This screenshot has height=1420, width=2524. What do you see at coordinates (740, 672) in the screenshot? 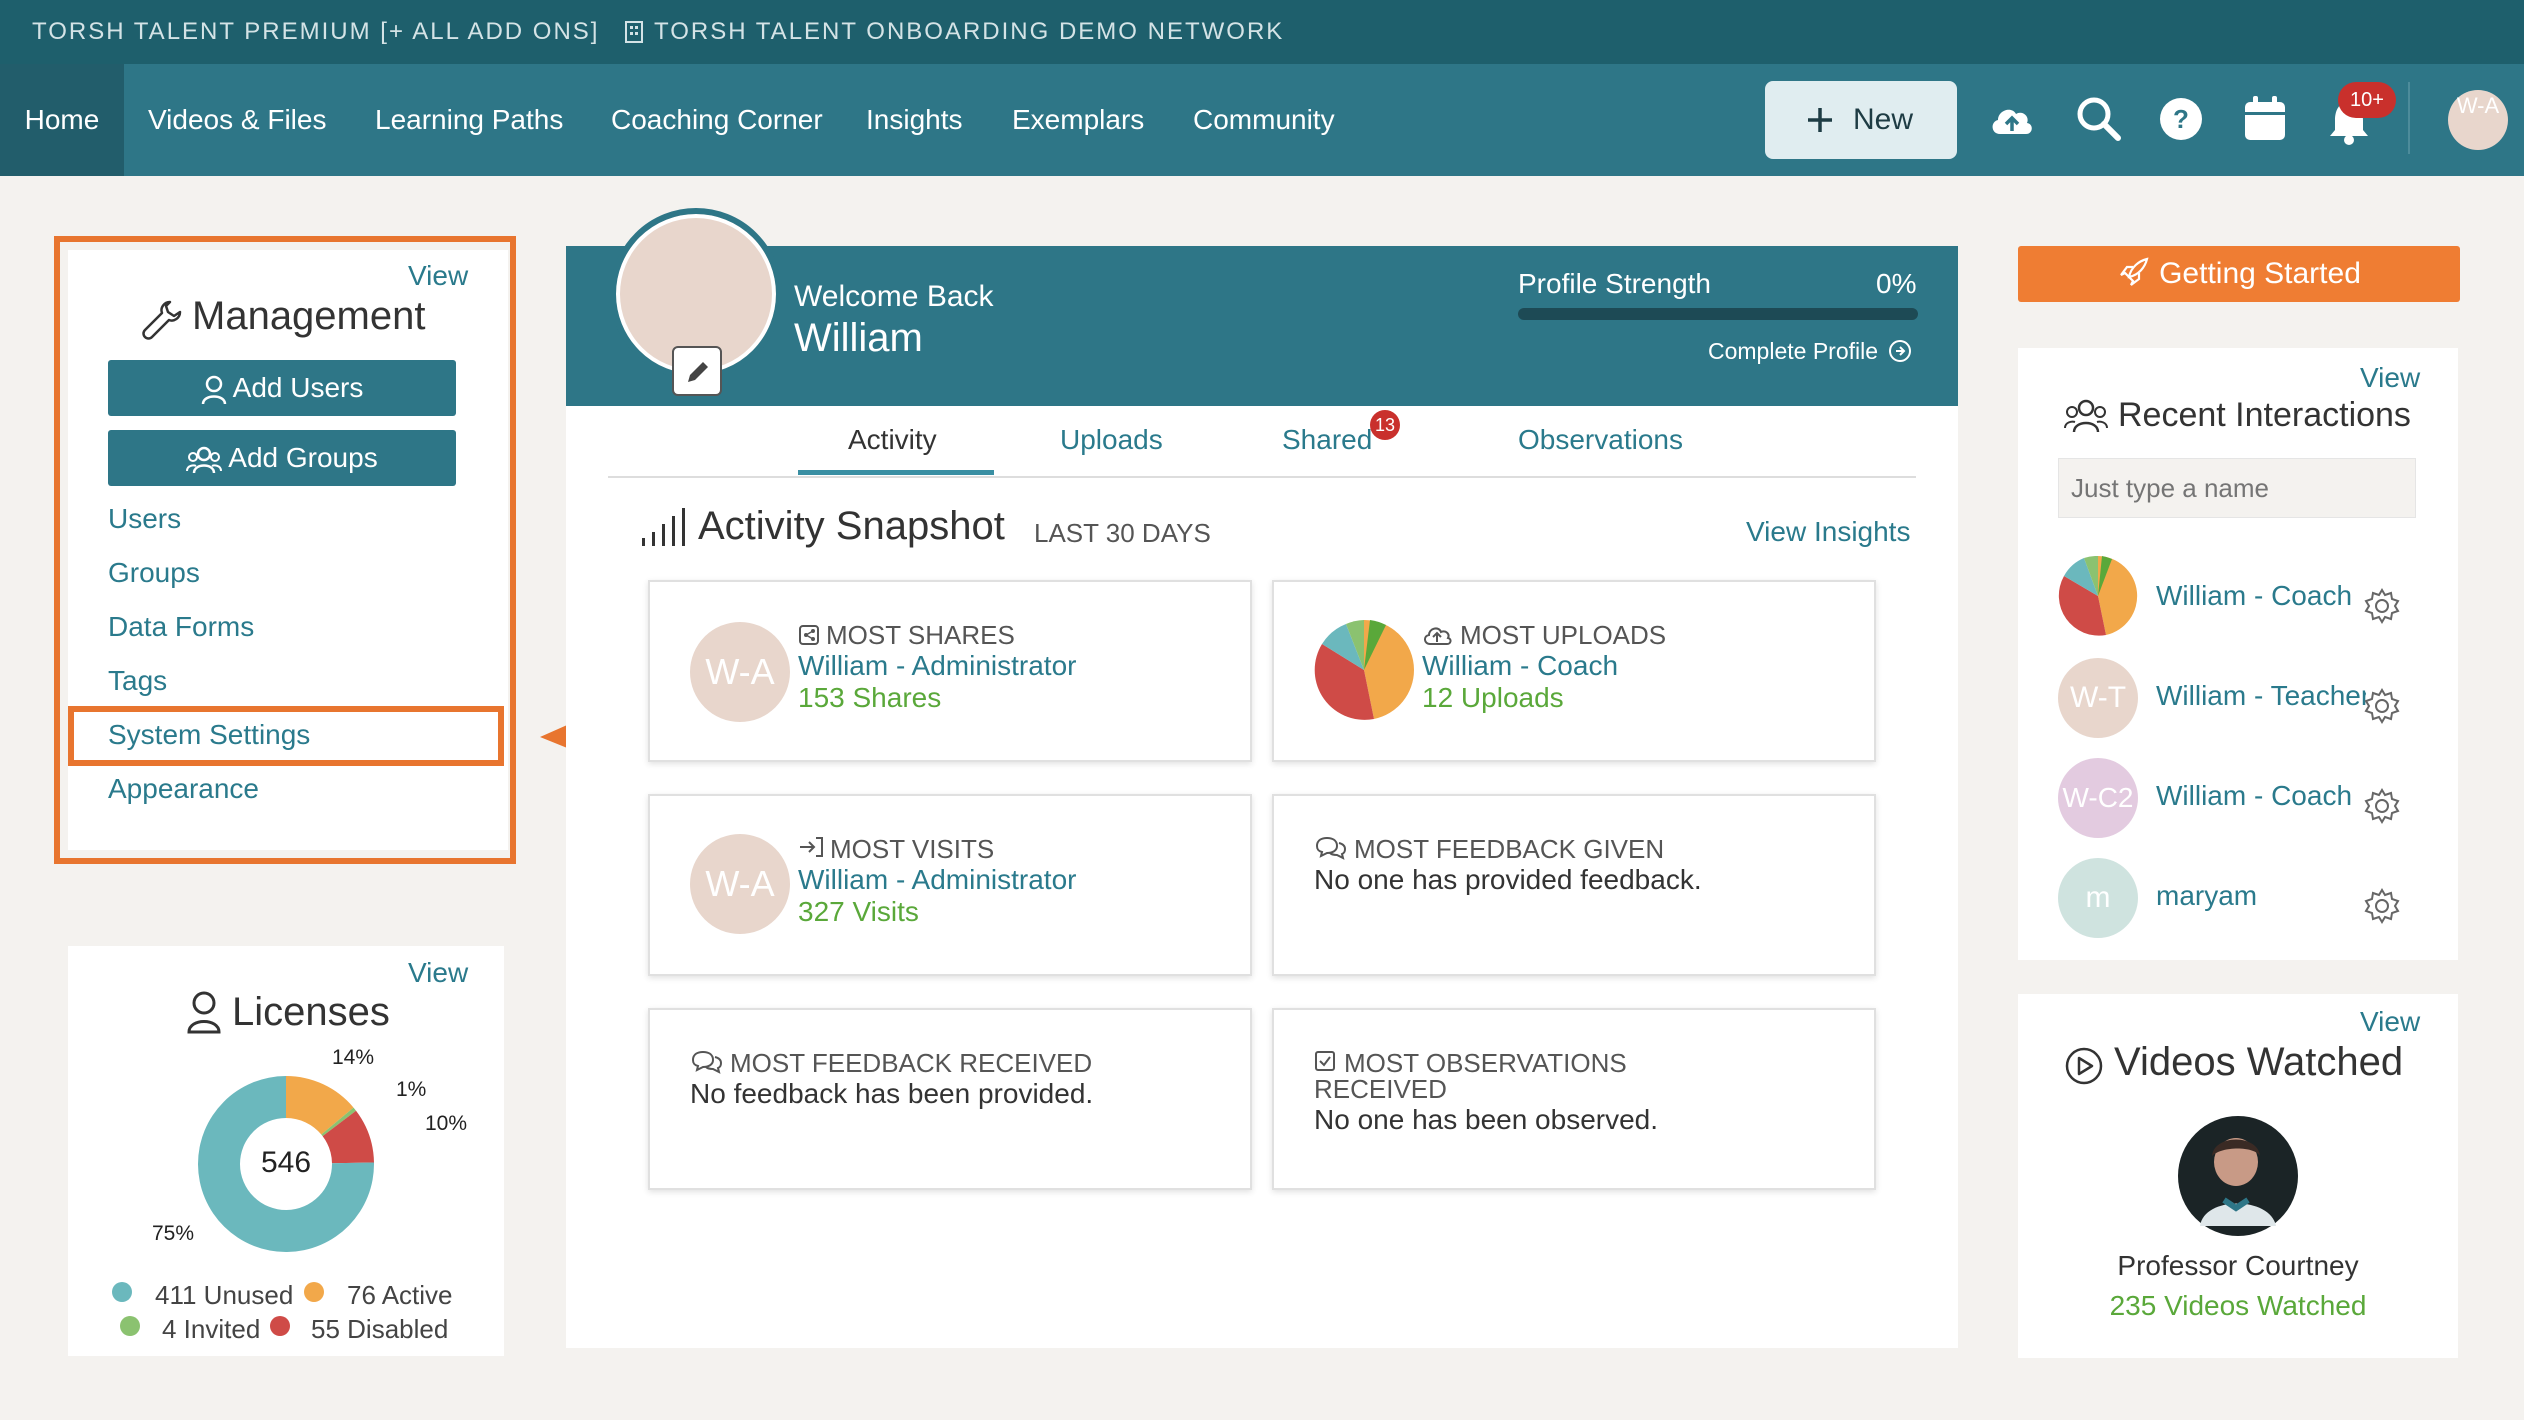
I see `most-shares-avatar: W-A` at bounding box center [740, 672].